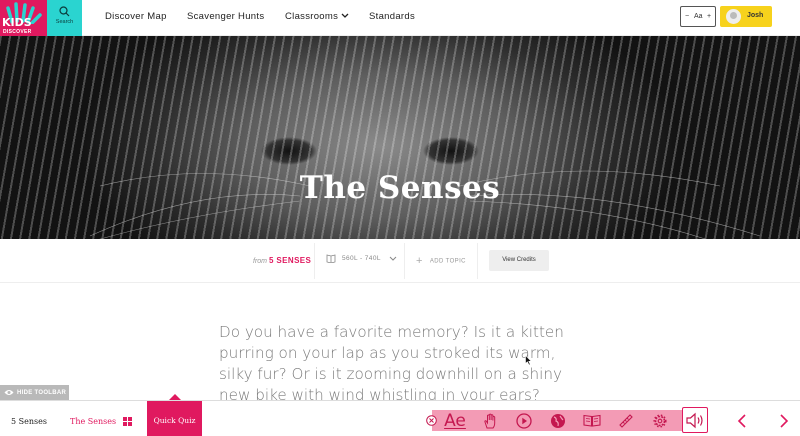 The width and height of the screenshot is (800, 436). I want to click on chevron-left-icon, so click(742, 421).